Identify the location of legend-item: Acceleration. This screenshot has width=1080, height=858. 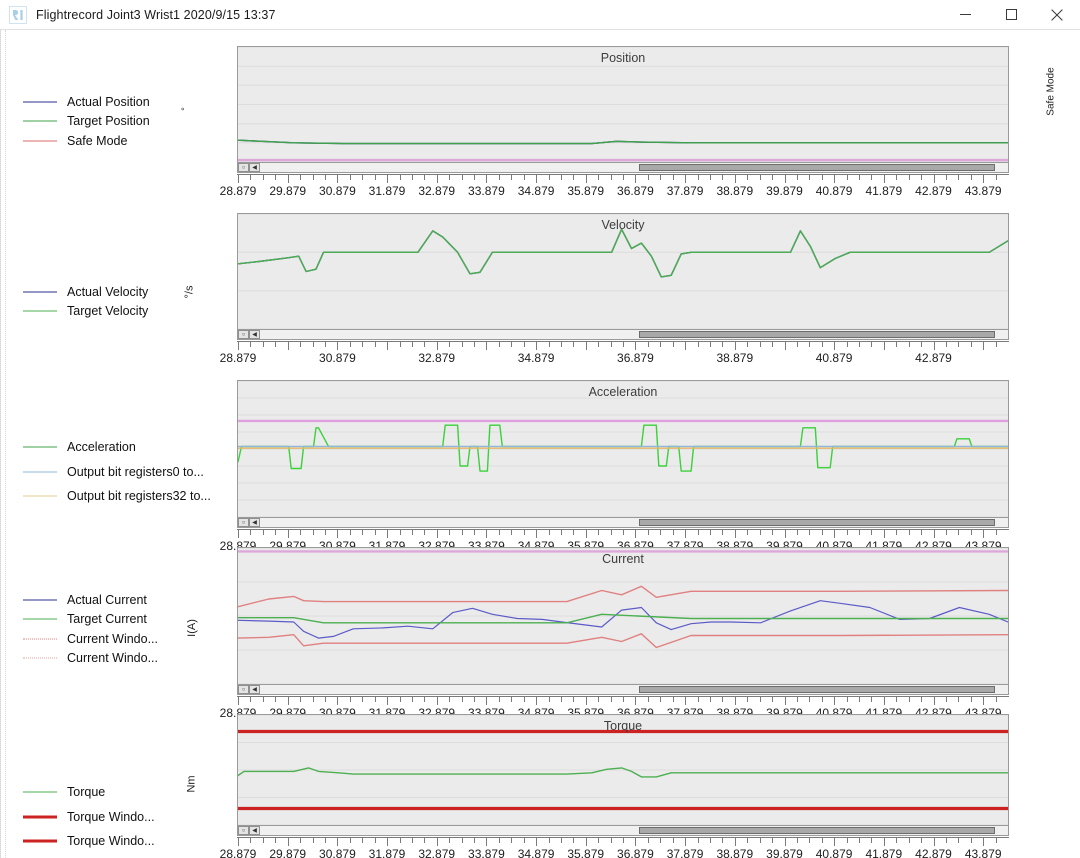
(123, 447).